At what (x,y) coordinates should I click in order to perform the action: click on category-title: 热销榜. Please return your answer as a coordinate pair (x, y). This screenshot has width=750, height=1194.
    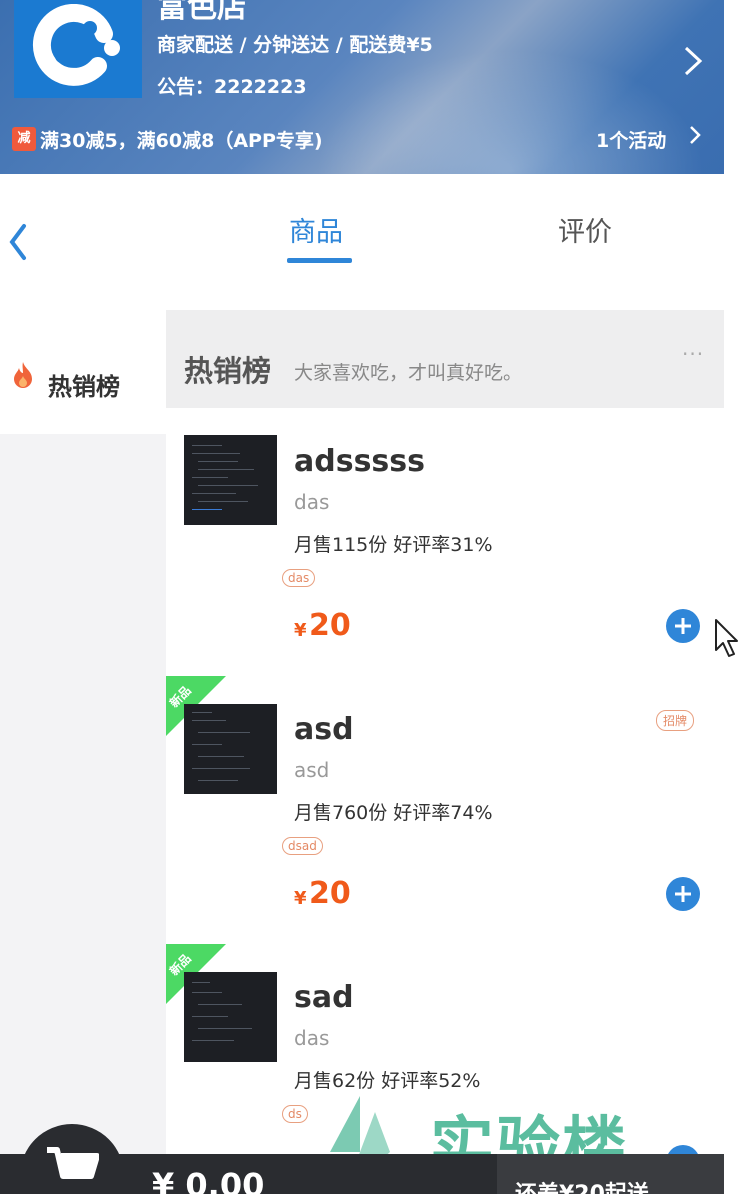
    Looking at the image, I should click on (228, 371).